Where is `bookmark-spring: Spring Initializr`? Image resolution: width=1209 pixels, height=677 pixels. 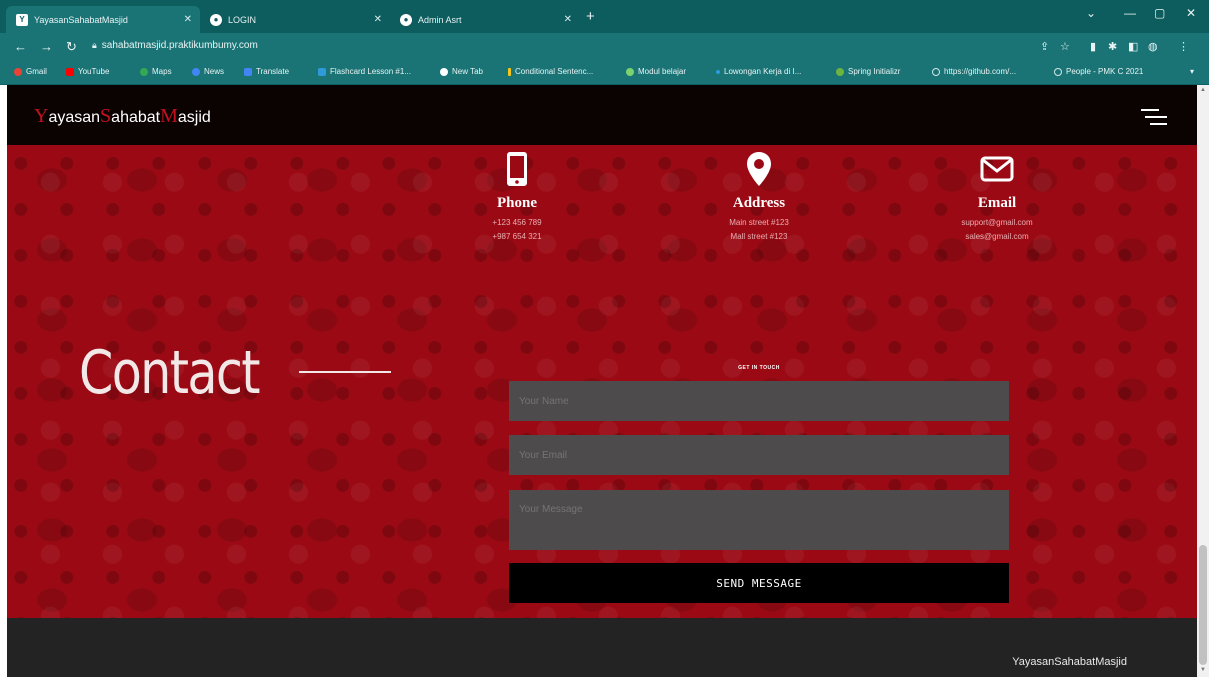 bookmark-spring: Spring Initializr is located at coordinates (868, 71).